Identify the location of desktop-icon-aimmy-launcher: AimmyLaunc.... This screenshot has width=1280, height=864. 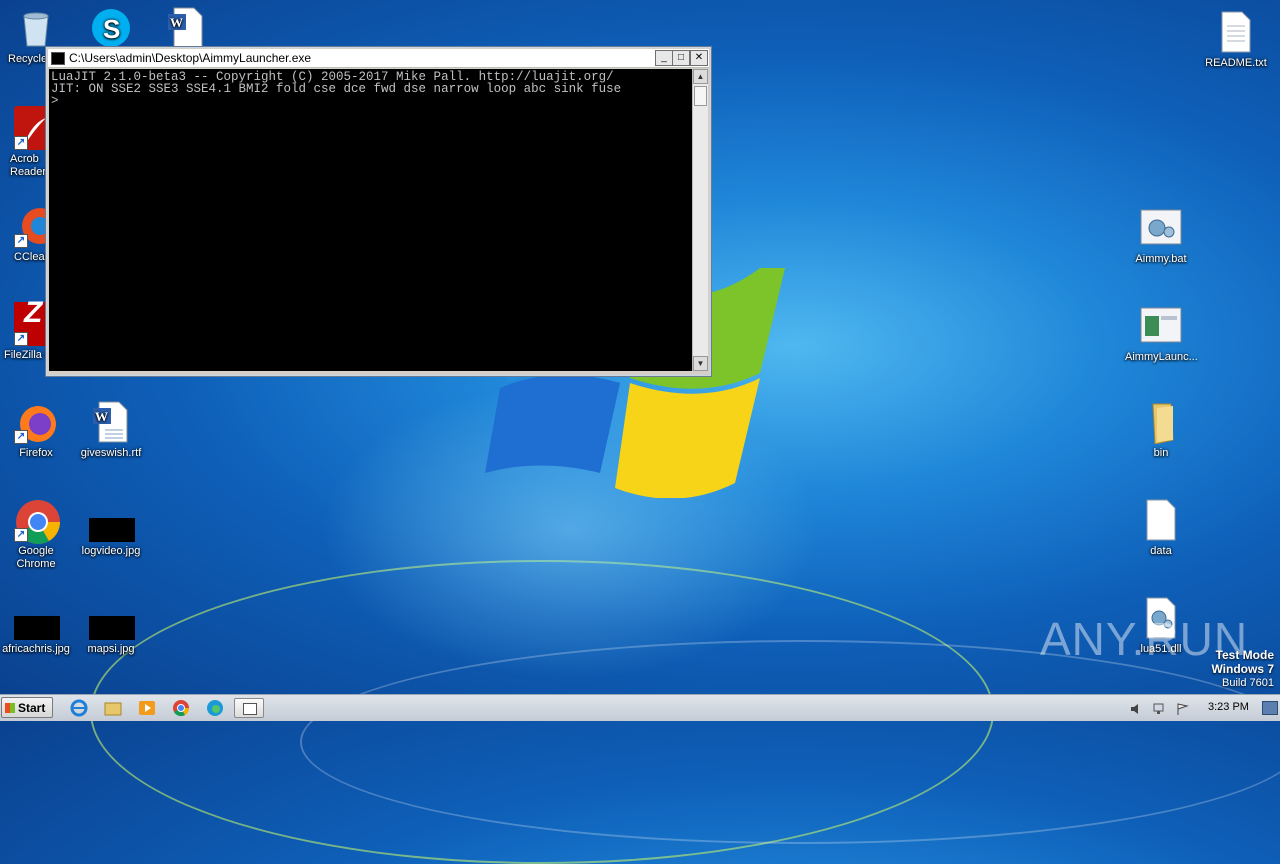
(1161, 334).